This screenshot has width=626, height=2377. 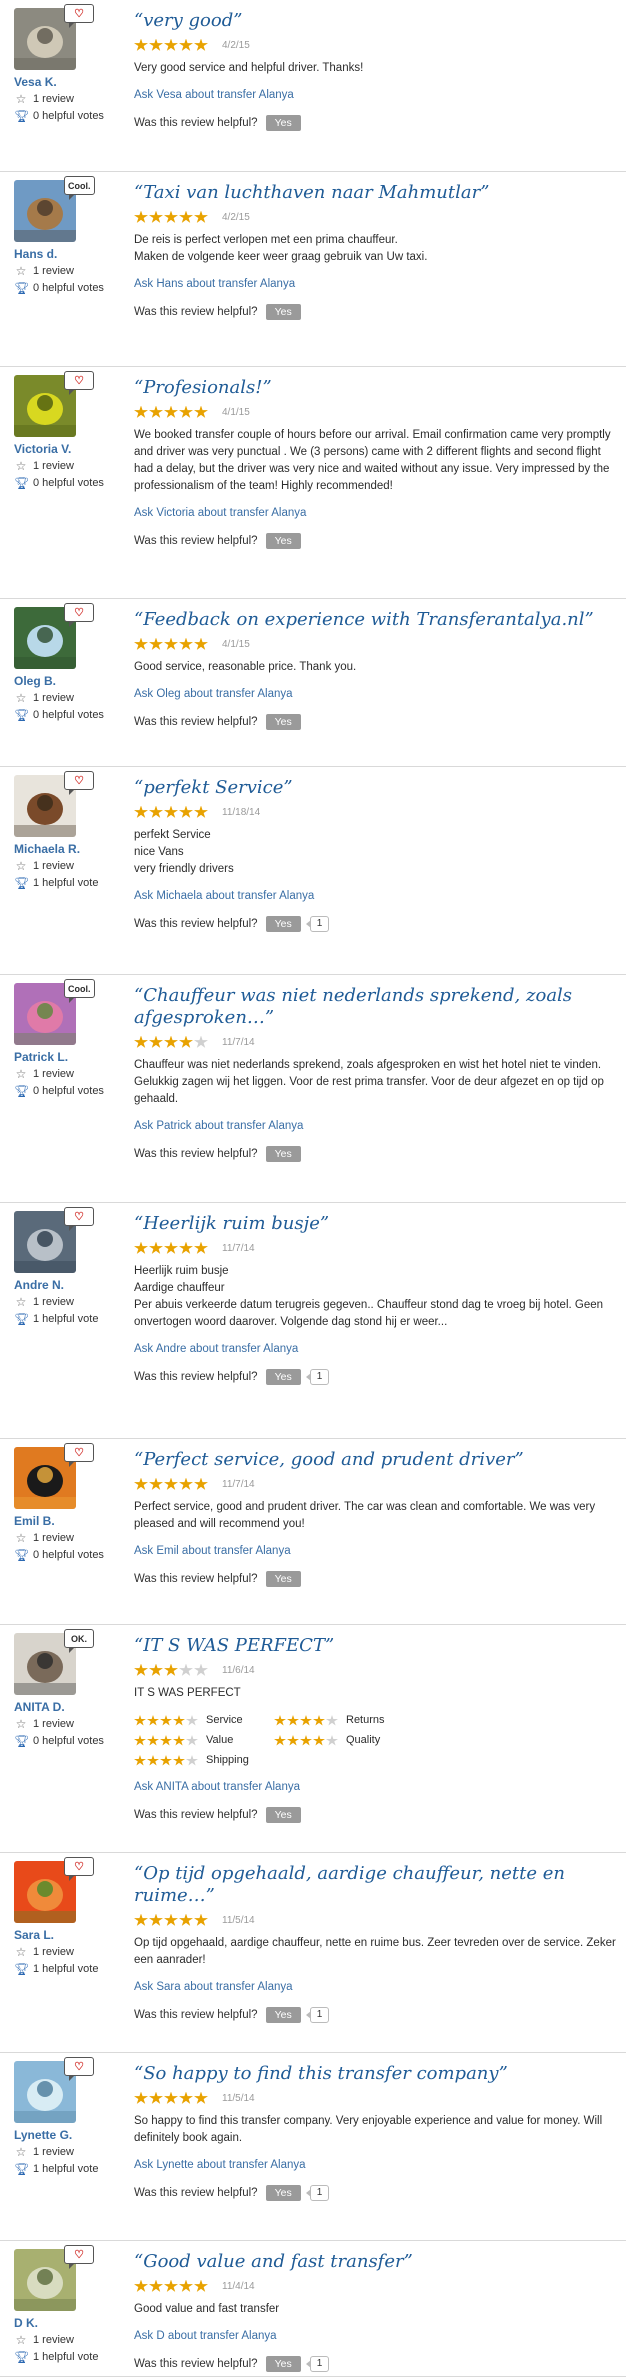 What do you see at coordinates (69, 1707) in the screenshot?
I see `member-name-link: ANITA D.` at bounding box center [69, 1707].